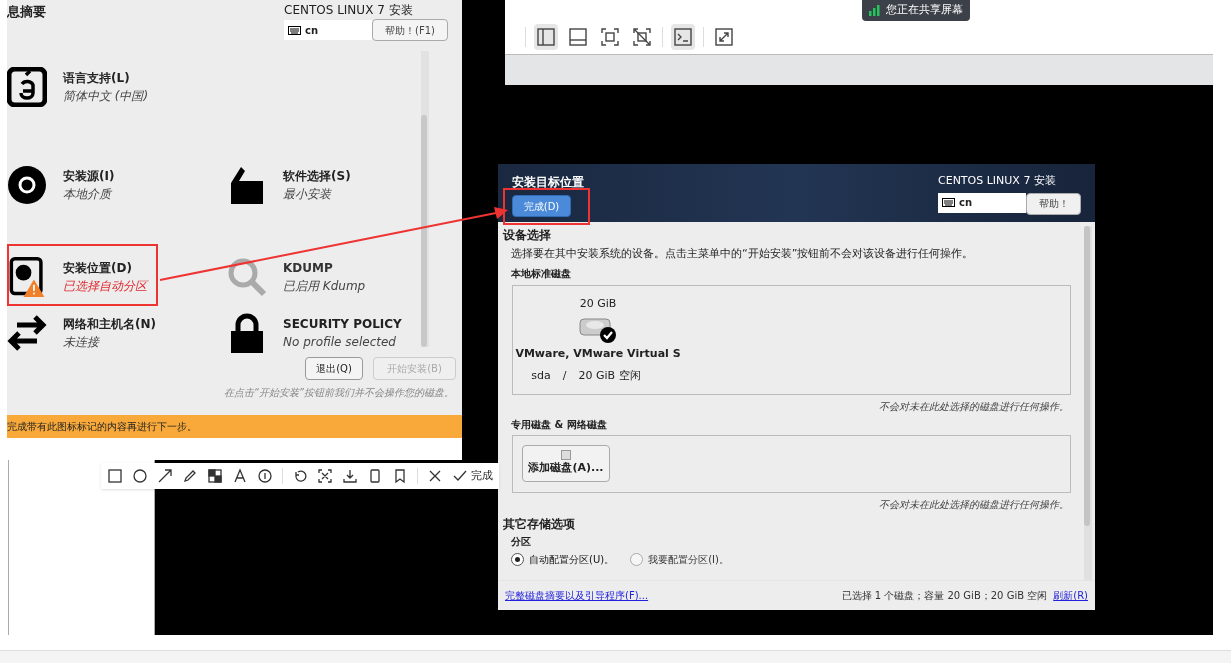 The height and width of the screenshot is (663, 1231). I want to click on console-toolbar-button, so click(683, 37).